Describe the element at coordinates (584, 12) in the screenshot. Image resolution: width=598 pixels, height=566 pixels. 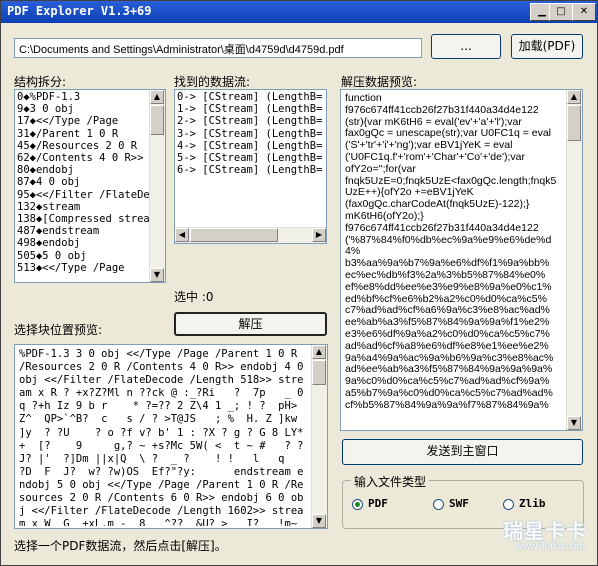
I see `close-button: ✕` at that location.